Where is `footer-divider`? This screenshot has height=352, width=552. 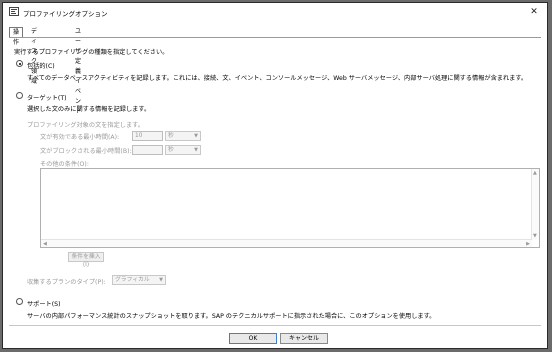
footer-divider is located at coordinates (275, 325).